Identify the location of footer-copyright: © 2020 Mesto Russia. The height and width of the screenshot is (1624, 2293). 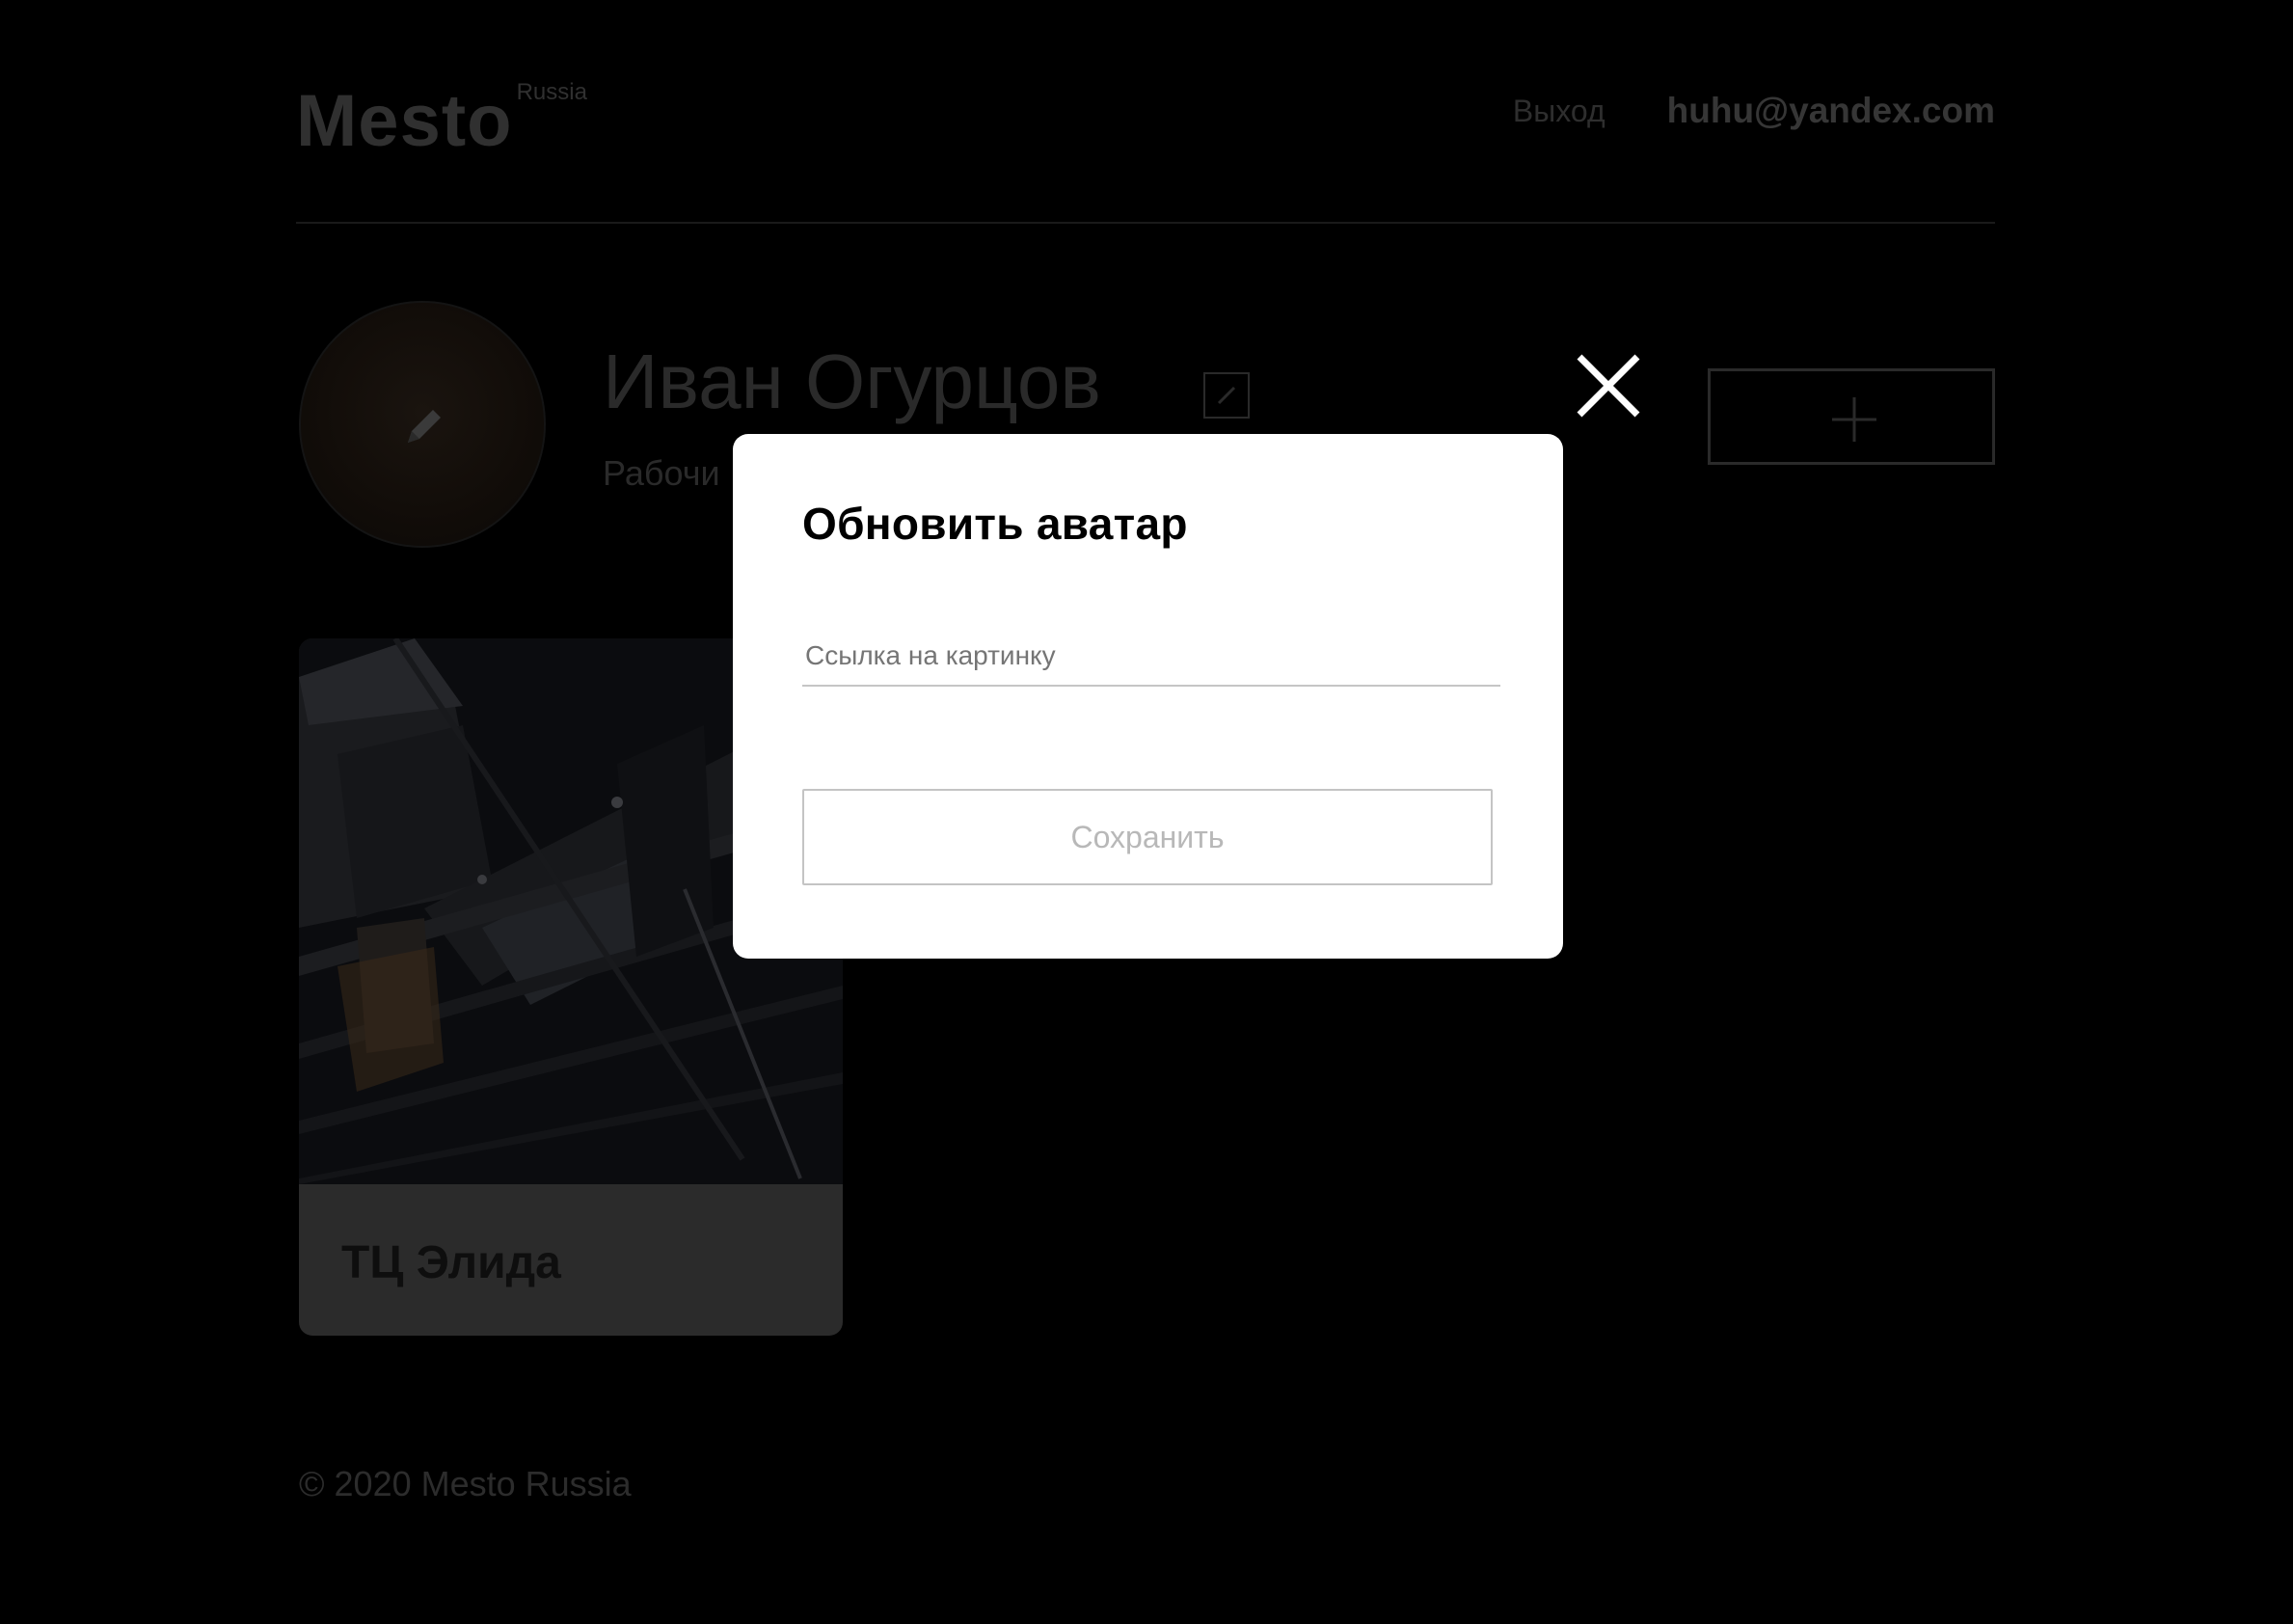
(465, 1483).